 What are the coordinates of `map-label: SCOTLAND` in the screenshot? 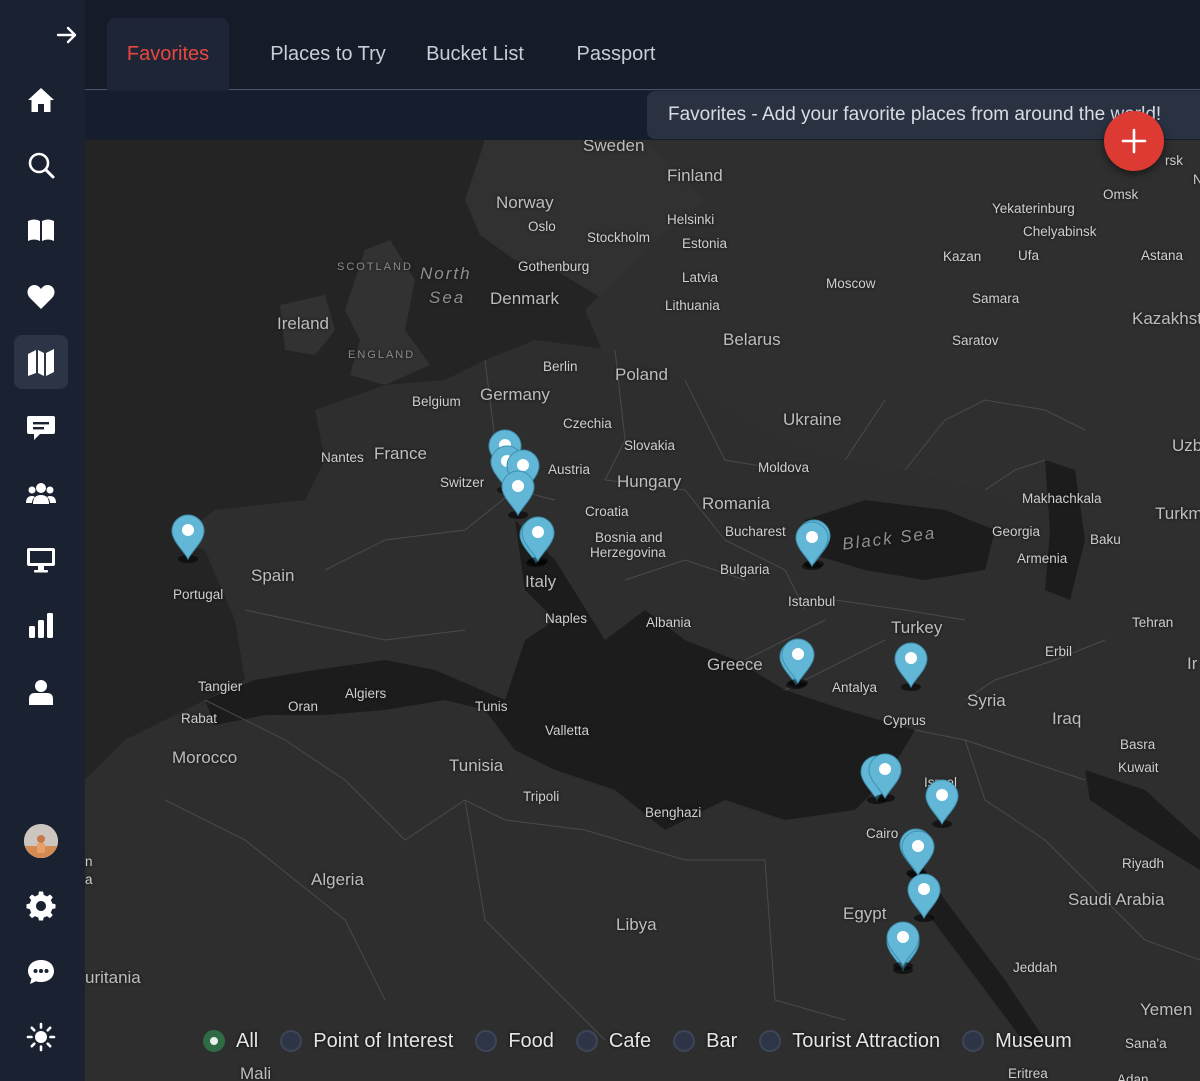 It's located at (375, 267).